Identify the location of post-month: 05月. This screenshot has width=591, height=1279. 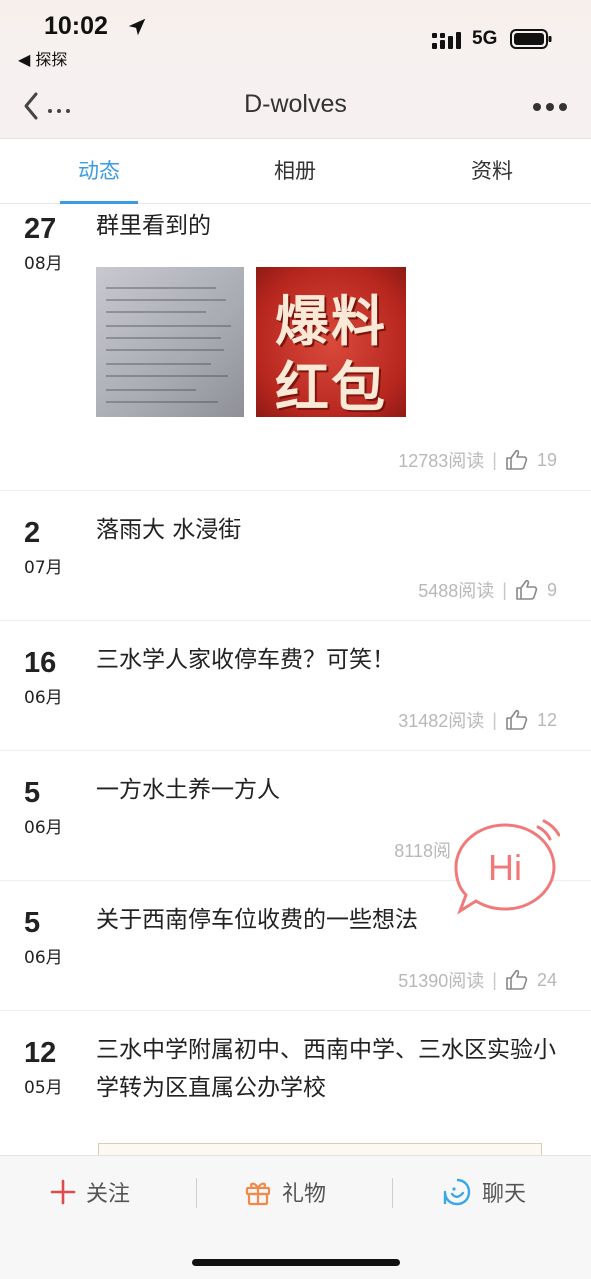
(43, 1088).